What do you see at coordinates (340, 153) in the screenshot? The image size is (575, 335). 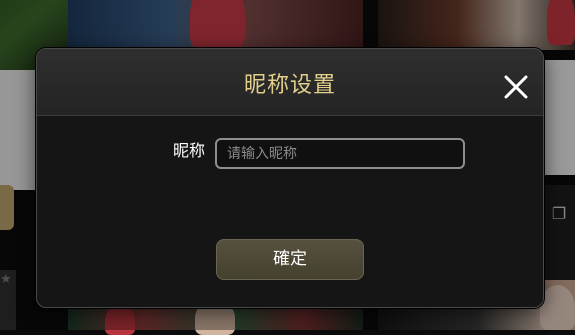 I see `nickname-input` at bounding box center [340, 153].